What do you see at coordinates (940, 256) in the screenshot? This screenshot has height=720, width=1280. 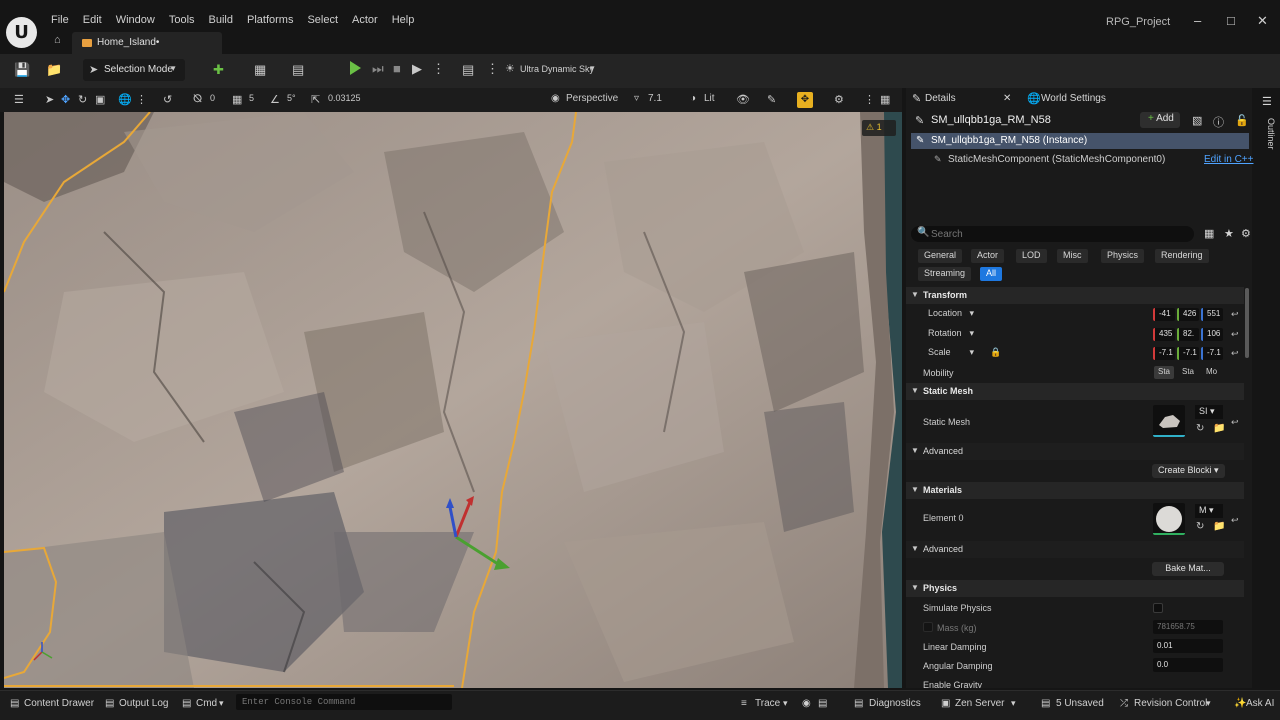 I see `filter-general: General` at bounding box center [940, 256].